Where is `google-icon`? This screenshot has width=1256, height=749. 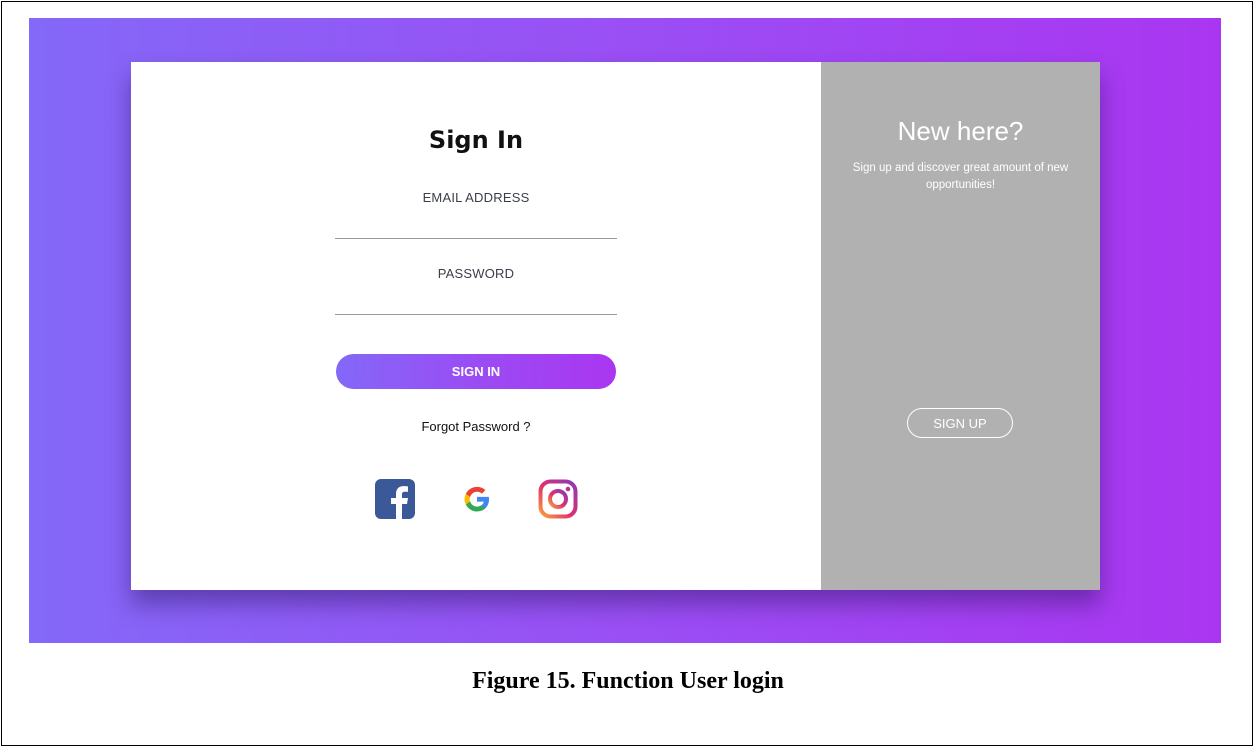 google-icon is located at coordinates (477, 499).